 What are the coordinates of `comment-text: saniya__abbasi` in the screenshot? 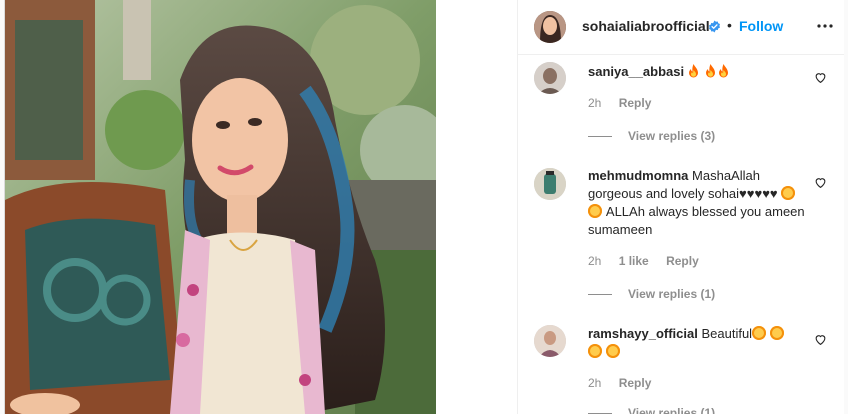 It's located at (701, 72).